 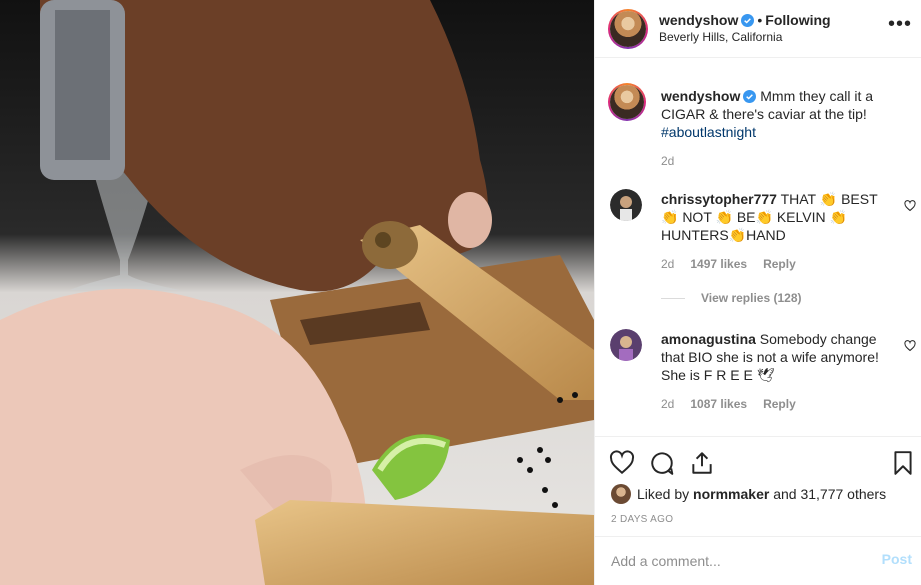 What do you see at coordinates (698, 20) in the screenshot?
I see `author-username: wendyshow` at bounding box center [698, 20].